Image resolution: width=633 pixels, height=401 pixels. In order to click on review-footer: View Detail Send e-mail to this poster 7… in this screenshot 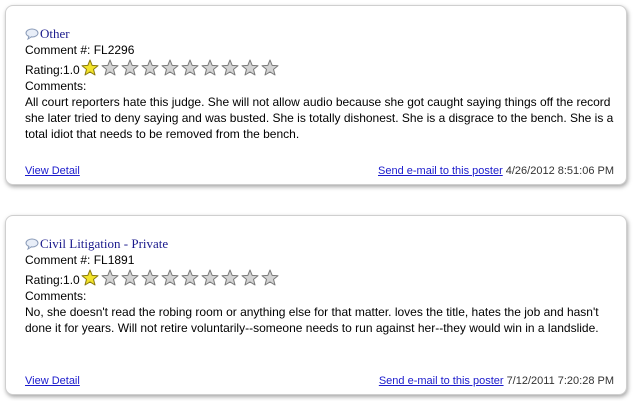, I will do `click(319, 381)`.